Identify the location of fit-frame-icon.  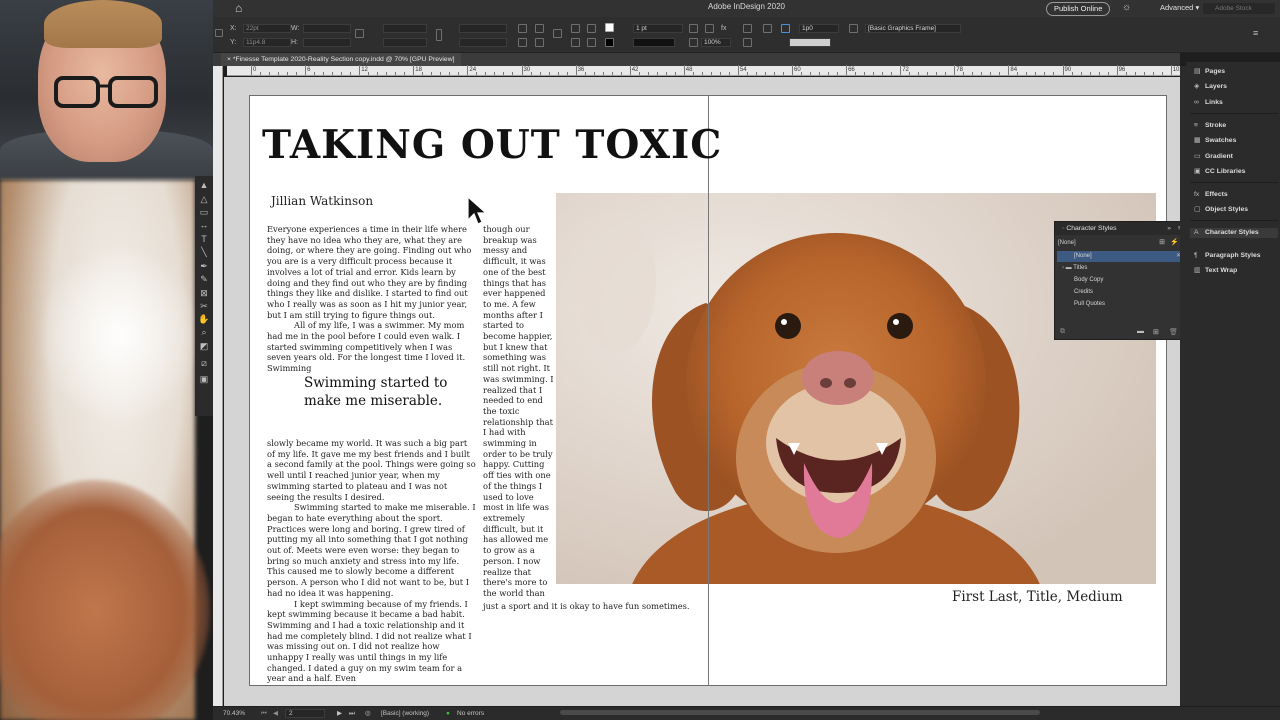
(709, 28).